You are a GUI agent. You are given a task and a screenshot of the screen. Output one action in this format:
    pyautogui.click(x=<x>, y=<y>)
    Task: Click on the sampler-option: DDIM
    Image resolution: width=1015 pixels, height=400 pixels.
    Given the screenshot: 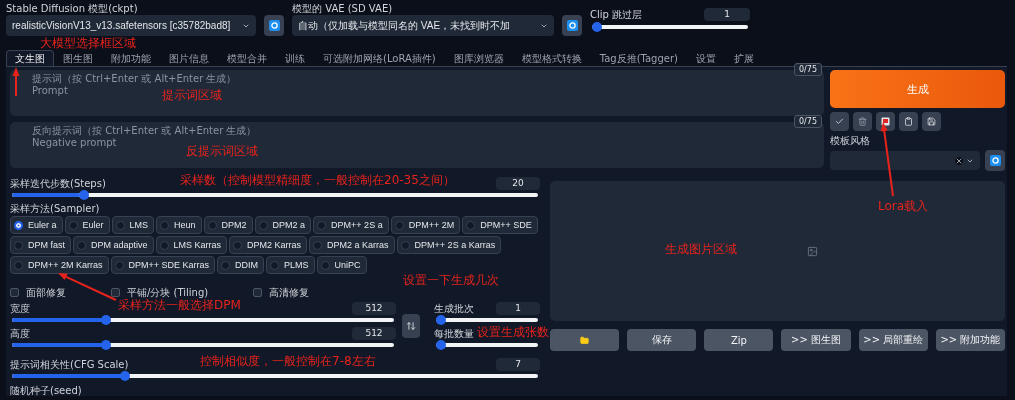 What is the action you would take?
    pyautogui.click(x=241, y=265)
    